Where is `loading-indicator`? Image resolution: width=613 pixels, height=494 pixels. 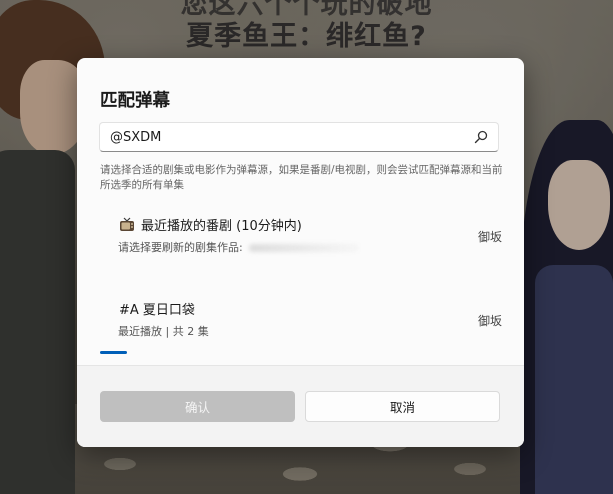
loading-indicator is located at coordinates (113, 352).